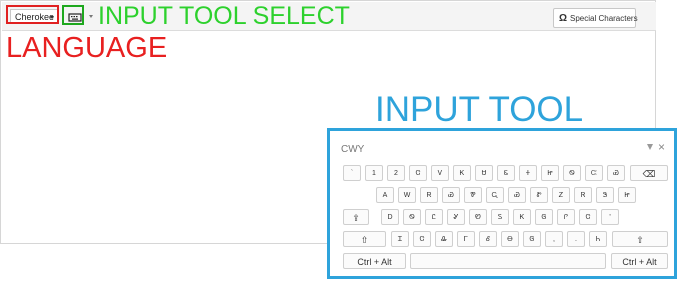 The height and width of the screenshot is (281, 680). Describe the element at coordinates (598, 239) in the screenshot. I see `key: Ꮒ` at that location.